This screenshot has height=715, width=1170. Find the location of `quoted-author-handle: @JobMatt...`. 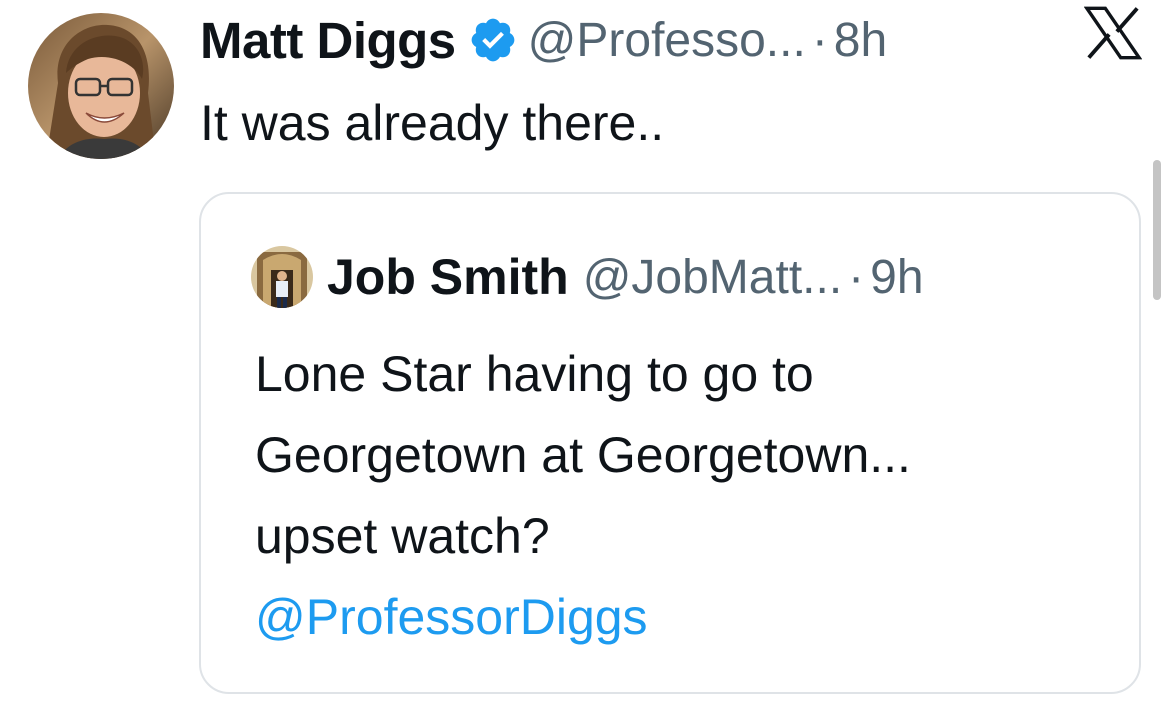

quoted-author-handle: @JobMatt... is located at coordinates (712, 277).